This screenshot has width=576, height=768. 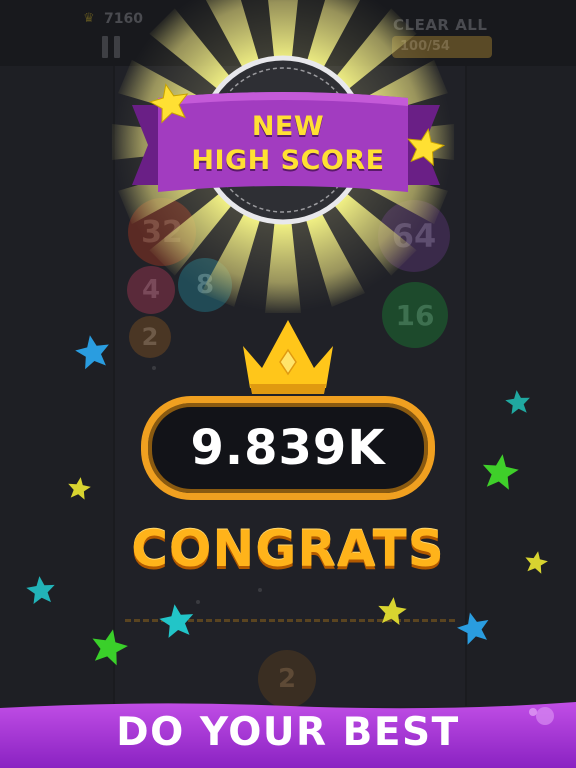 I want to click on high-score-banner: NEW HIGH SCORE, so click(x=288, y=144).